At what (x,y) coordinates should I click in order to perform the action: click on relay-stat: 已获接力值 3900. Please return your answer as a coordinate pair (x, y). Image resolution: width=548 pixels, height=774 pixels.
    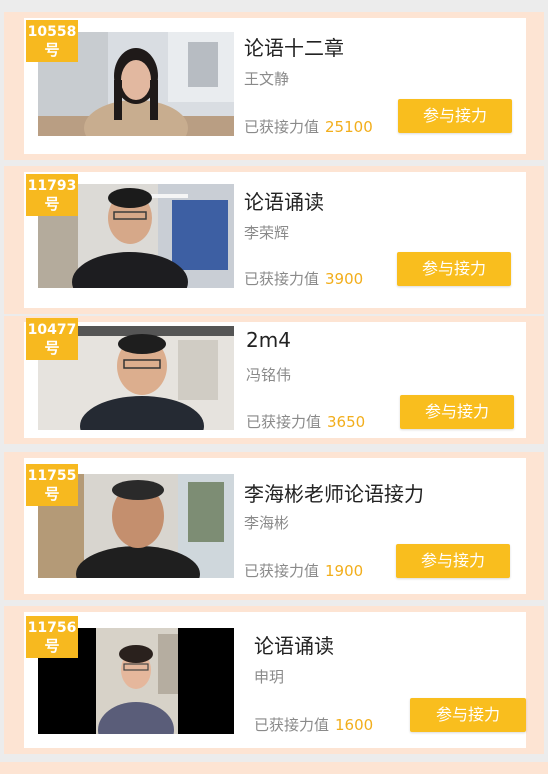
    Looking at the image, I should click on (303, 278).